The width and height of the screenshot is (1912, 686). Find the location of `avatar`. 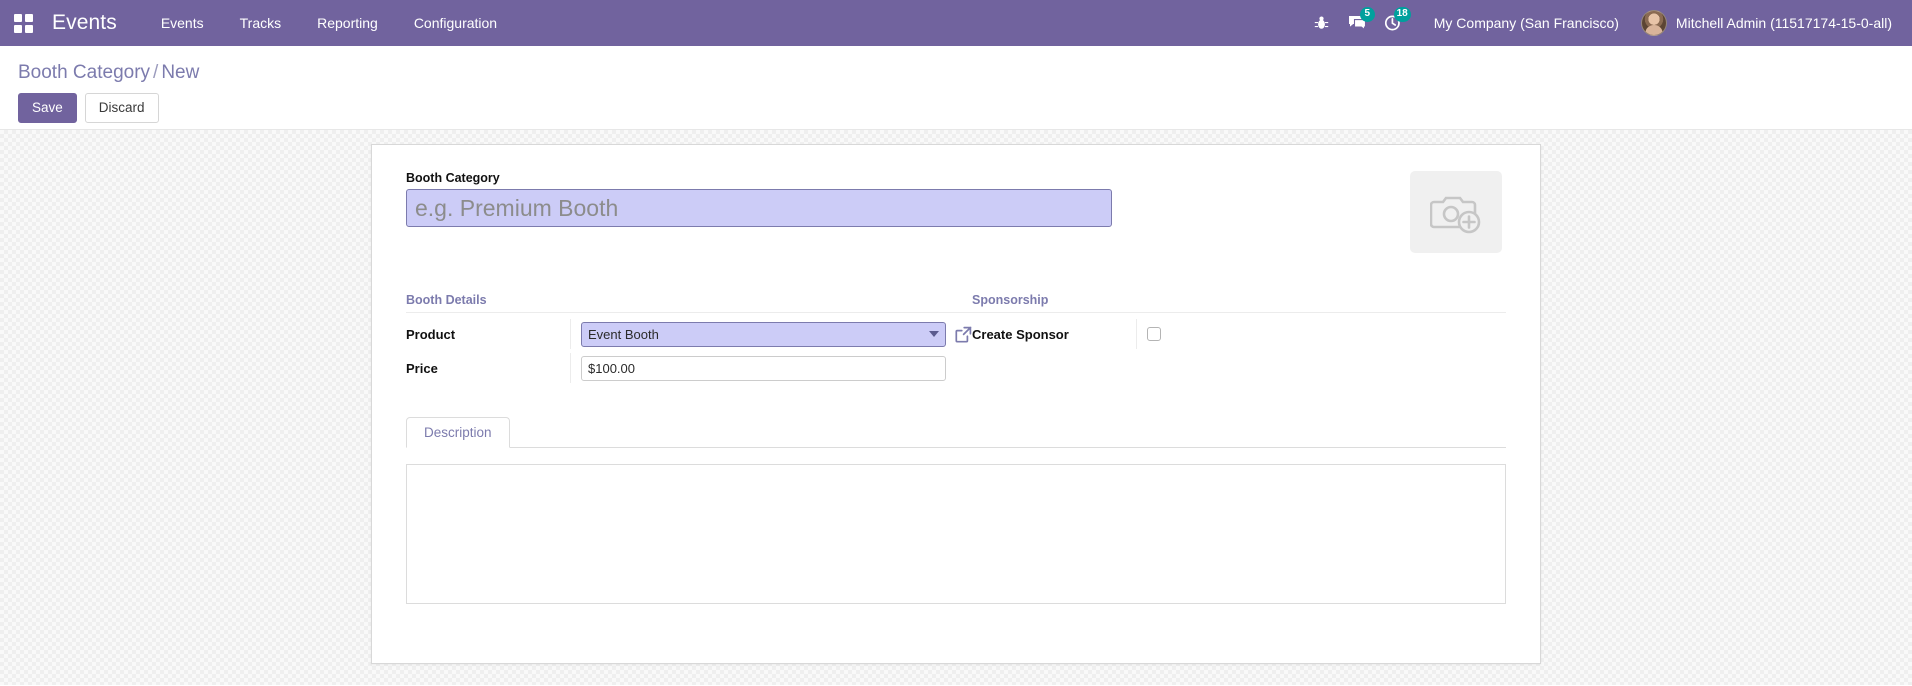

avatar is located at coordinates (1653, 23).